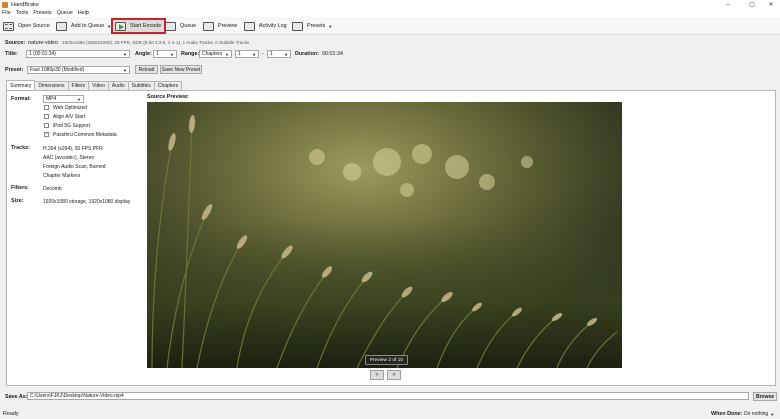 Image resolution: width=780 pixels, height=419 pixels. Describe the element at coordinates (15, 42) in the screenshot. I see `source-label: Source:` at that location.